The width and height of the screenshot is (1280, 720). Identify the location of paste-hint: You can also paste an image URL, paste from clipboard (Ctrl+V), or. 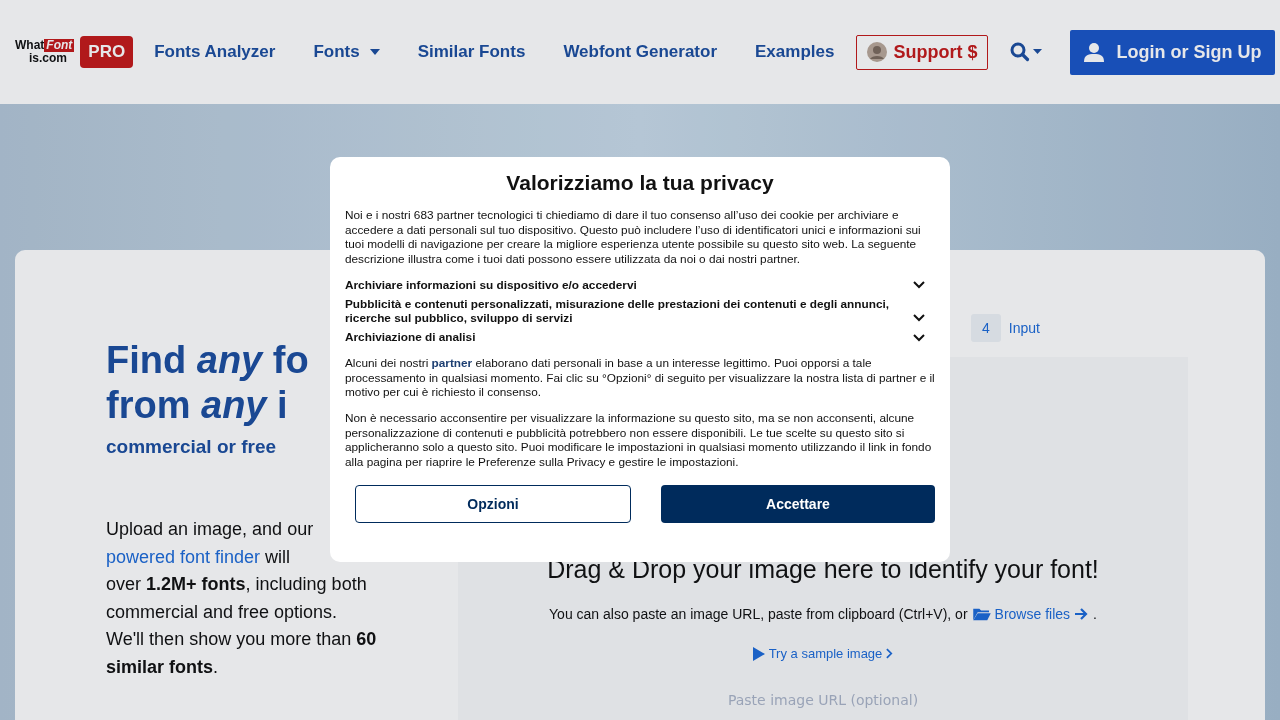
(758, 614).